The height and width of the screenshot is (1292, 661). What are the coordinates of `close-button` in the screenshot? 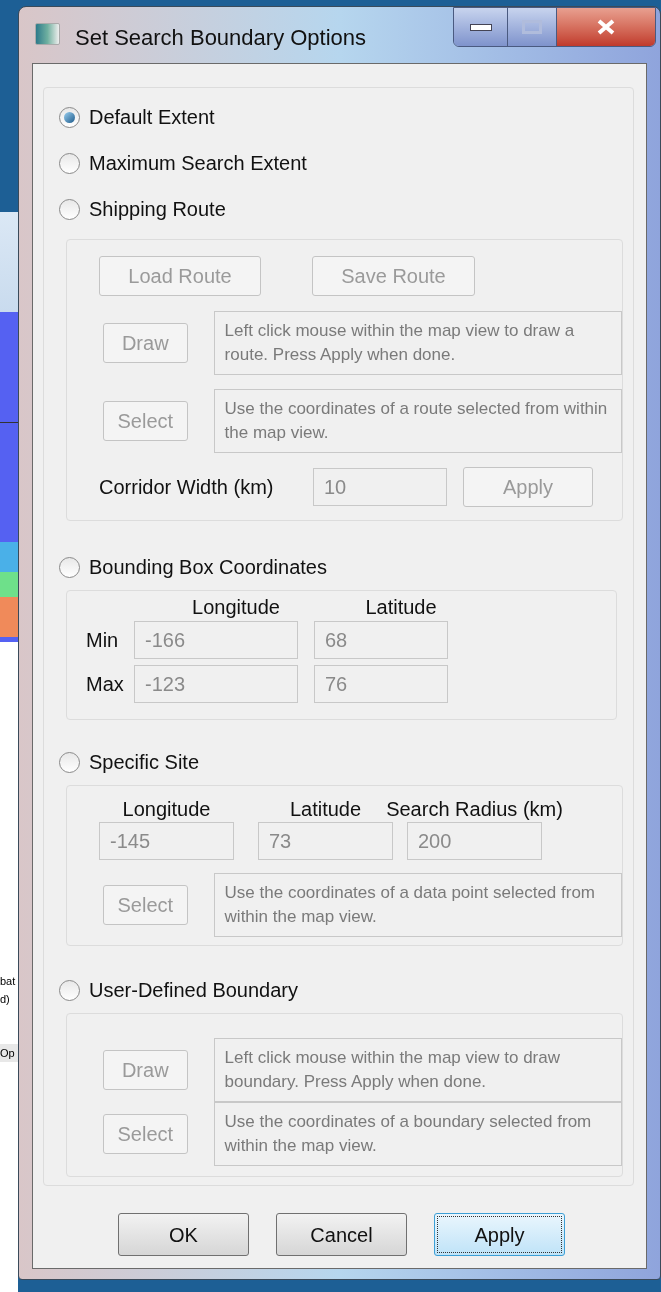 It's located at (606, 27).